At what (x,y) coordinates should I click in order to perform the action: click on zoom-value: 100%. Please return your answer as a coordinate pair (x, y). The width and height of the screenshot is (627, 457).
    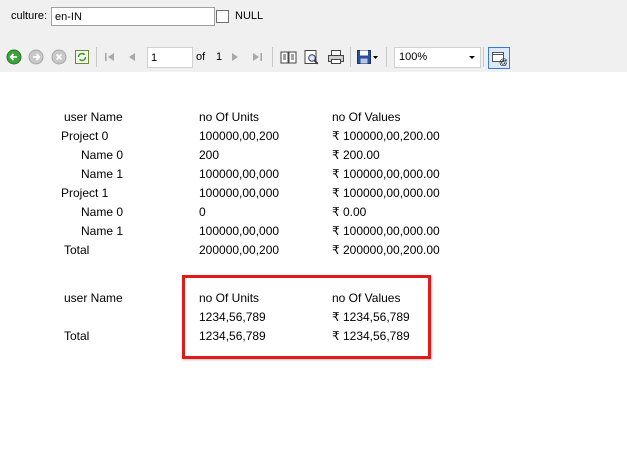
    Looking at the image, I should click on (413, 57).